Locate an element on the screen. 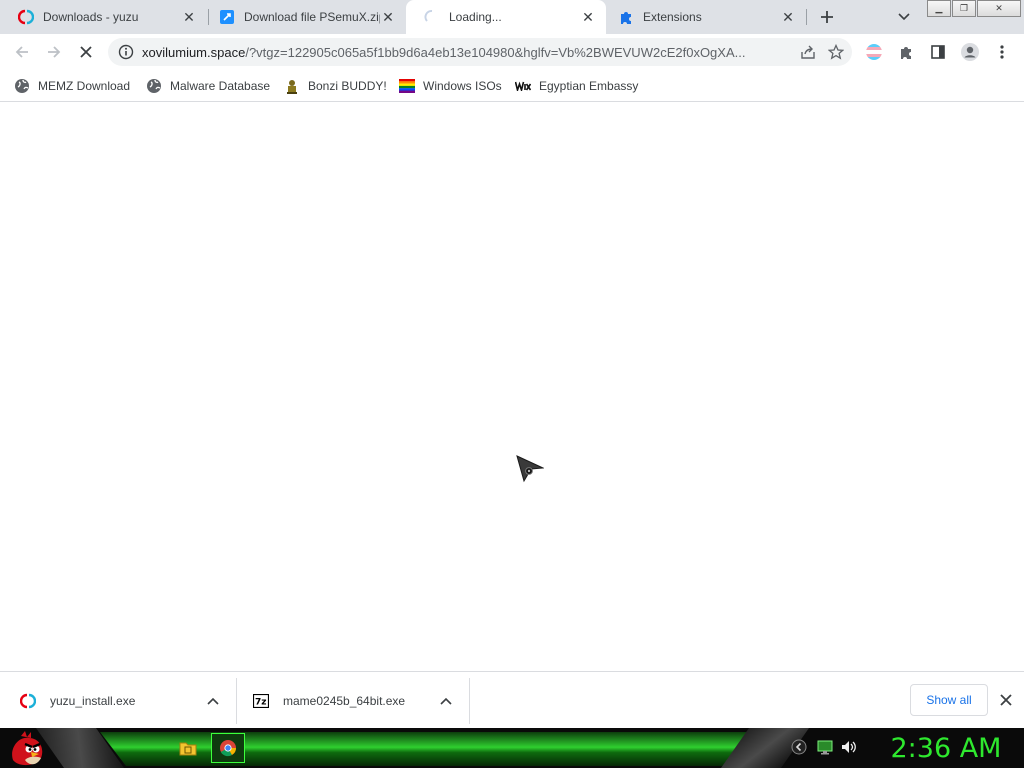 Image resolution: width=1024 pixels, height=768 pixels. tab-title: Extensions is located at coordinates (672, 17).